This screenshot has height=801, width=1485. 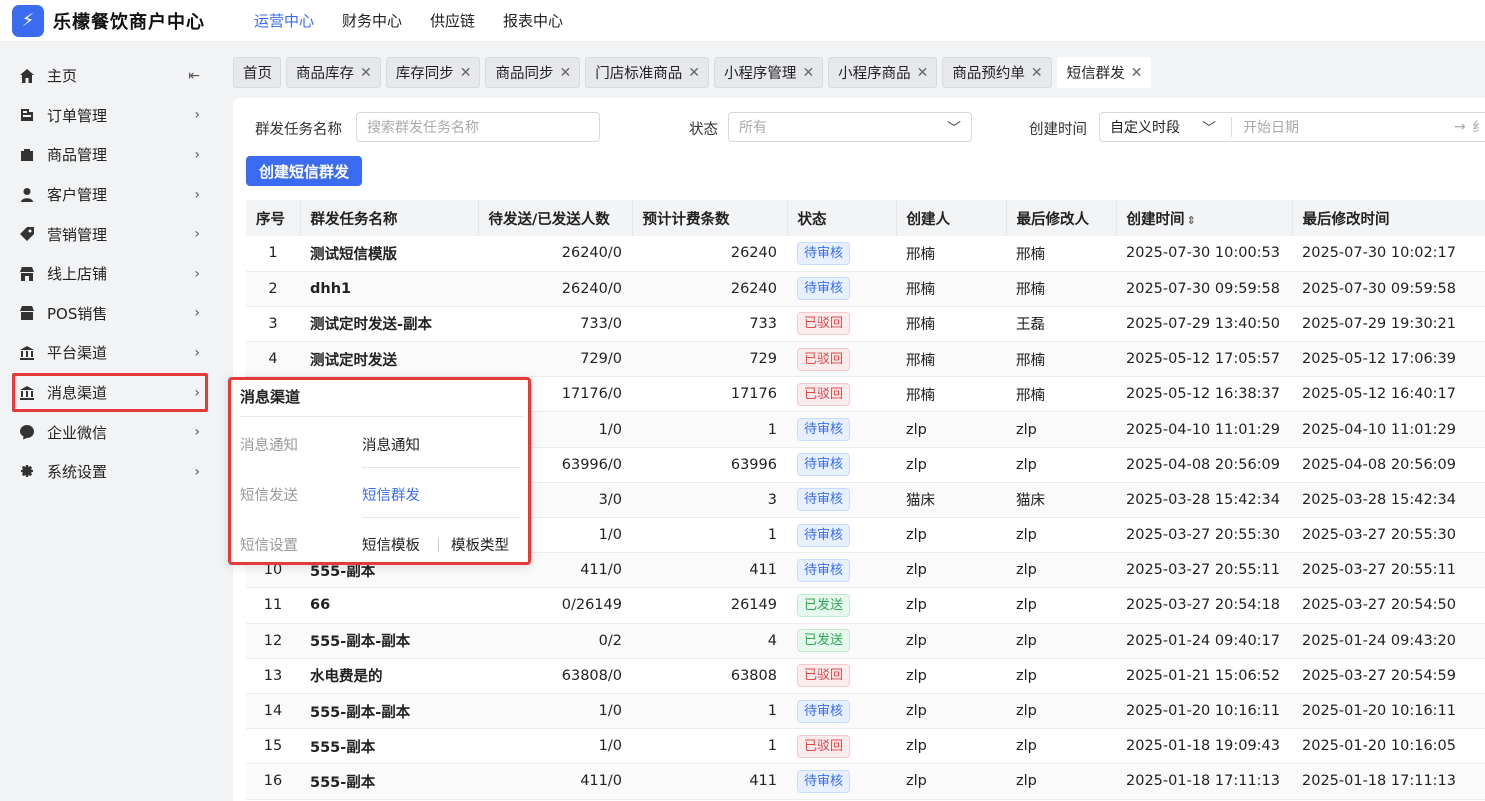 I want to click on table-cell: 2025-04-10 11:01:29, so click(x=1388, y=429).